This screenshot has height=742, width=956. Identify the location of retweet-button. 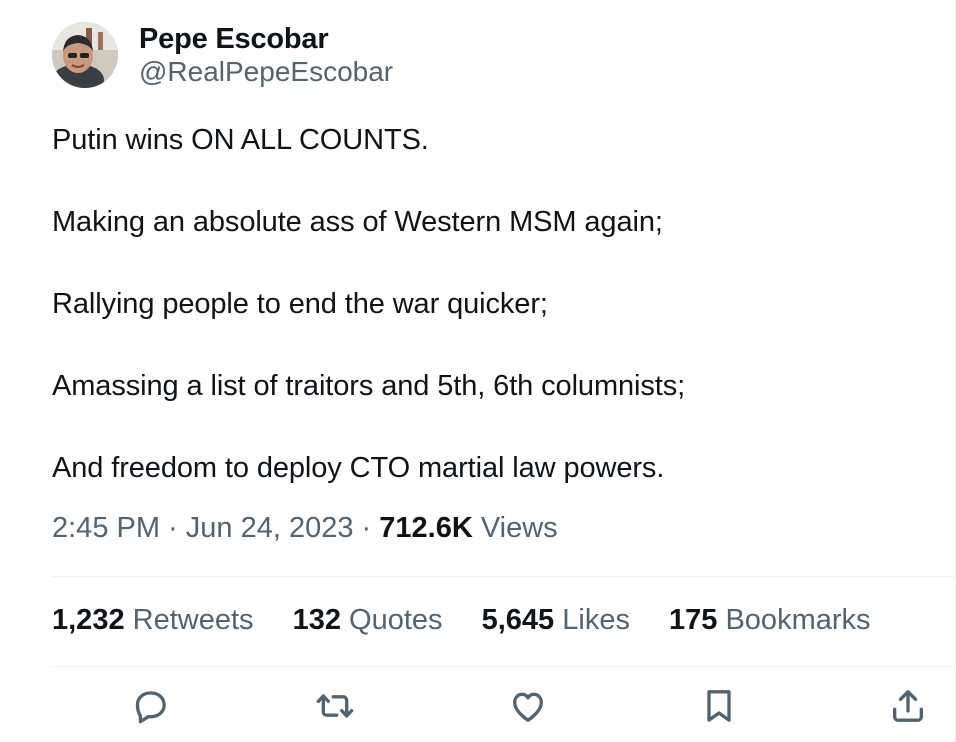
(335, 706).